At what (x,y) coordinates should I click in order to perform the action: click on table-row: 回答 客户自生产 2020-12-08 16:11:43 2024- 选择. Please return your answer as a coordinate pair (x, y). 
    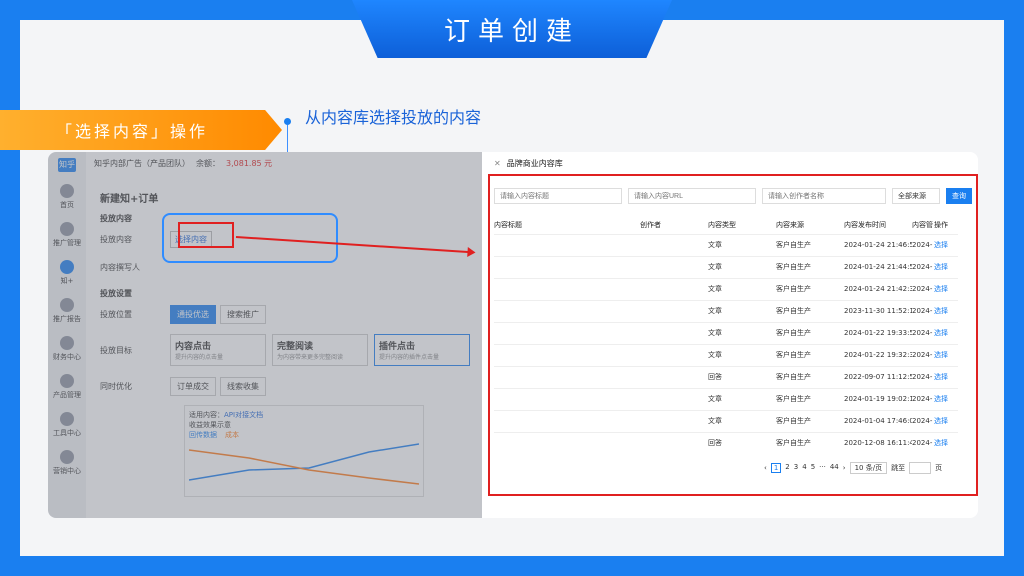
    Looking at the image, I should click on (726, 442).